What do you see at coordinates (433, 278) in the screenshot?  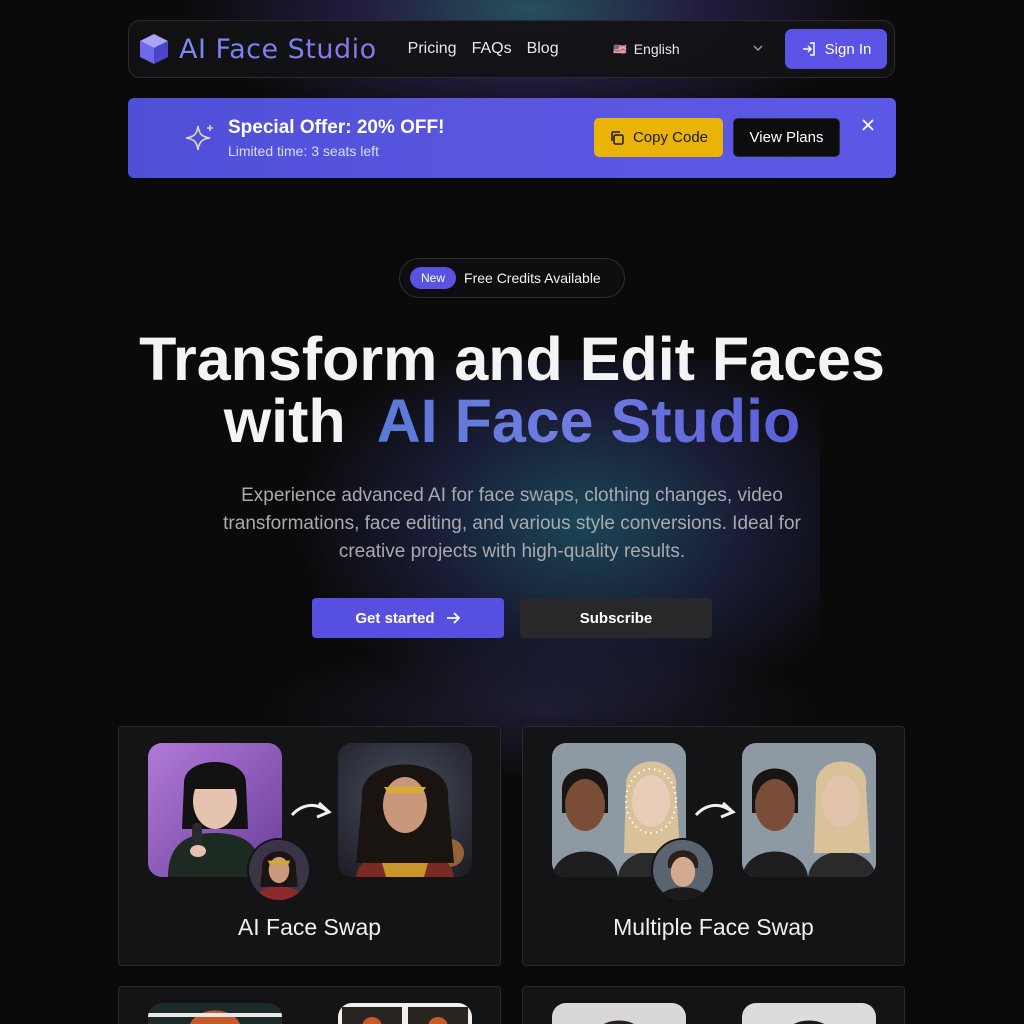 I see `new-tag: New` at bounding box center [433, 278].